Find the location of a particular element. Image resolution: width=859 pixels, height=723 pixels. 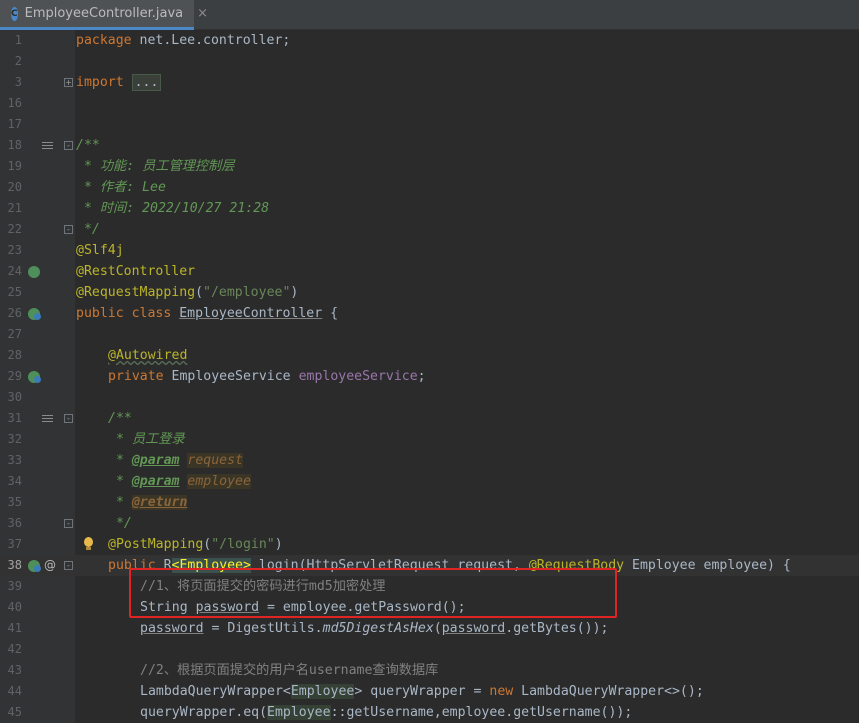

line-number: 38 is located at coordinates (14, 565).